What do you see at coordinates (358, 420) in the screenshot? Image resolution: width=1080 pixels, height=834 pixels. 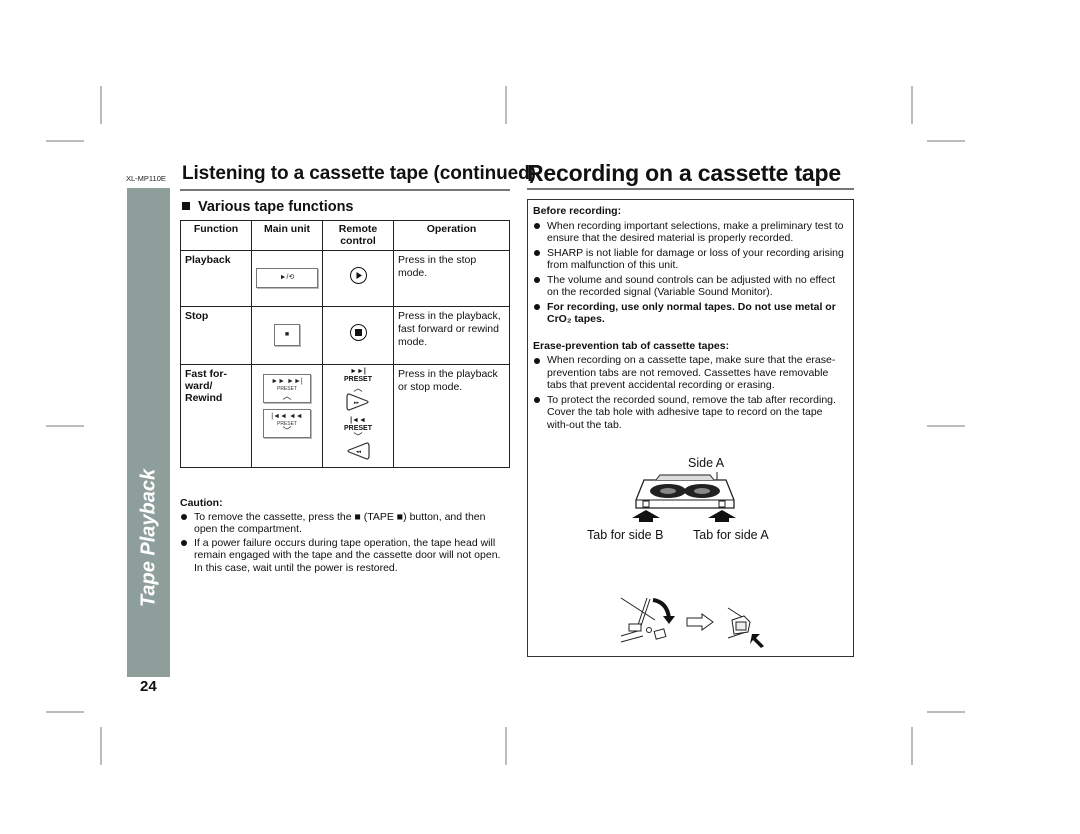 I see `skip-back-symbols: |◄◄` at bounding box center [358, 420].